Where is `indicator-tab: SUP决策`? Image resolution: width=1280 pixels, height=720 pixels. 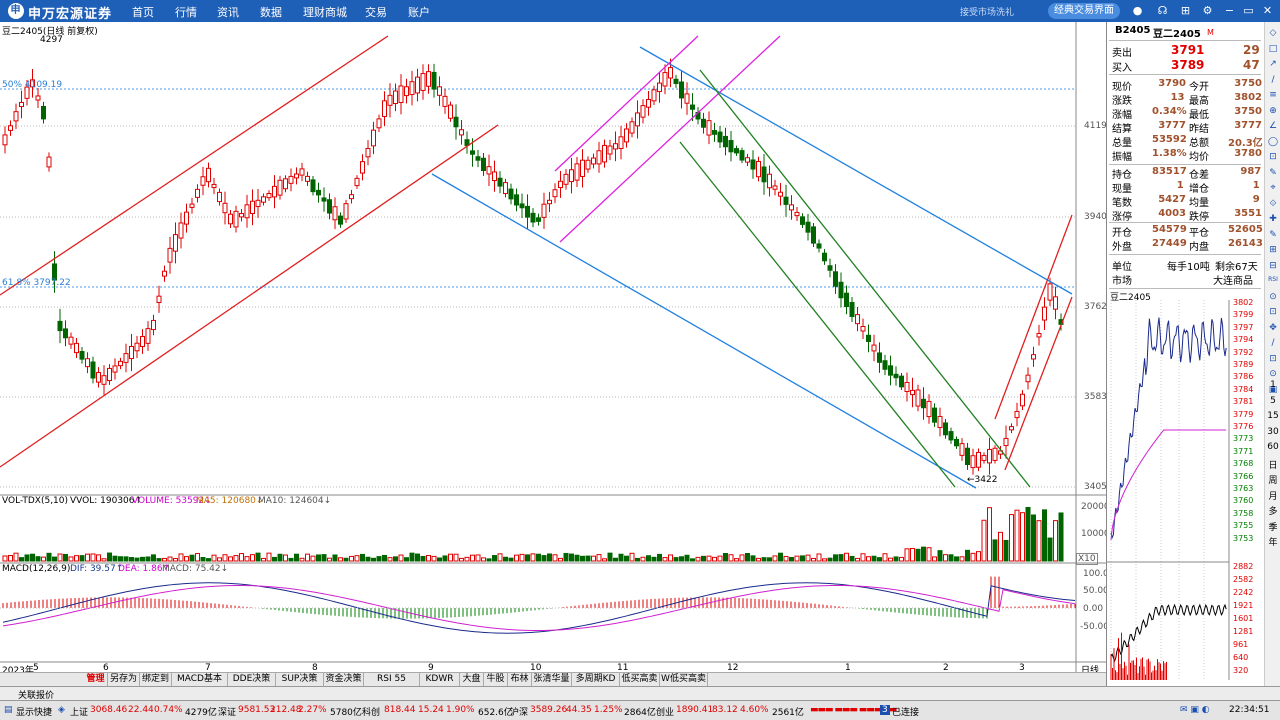
indicator-tab: SUP决策 is located at coordinates (300, 679).